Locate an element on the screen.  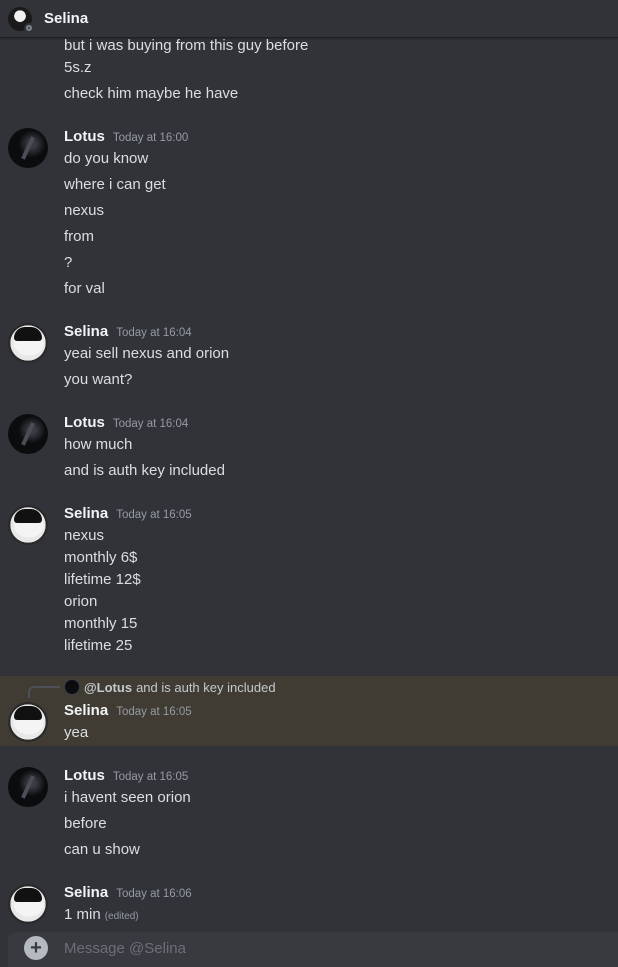
message-header: Lotus Today at 16:04 is located at coordinates (126, 422).